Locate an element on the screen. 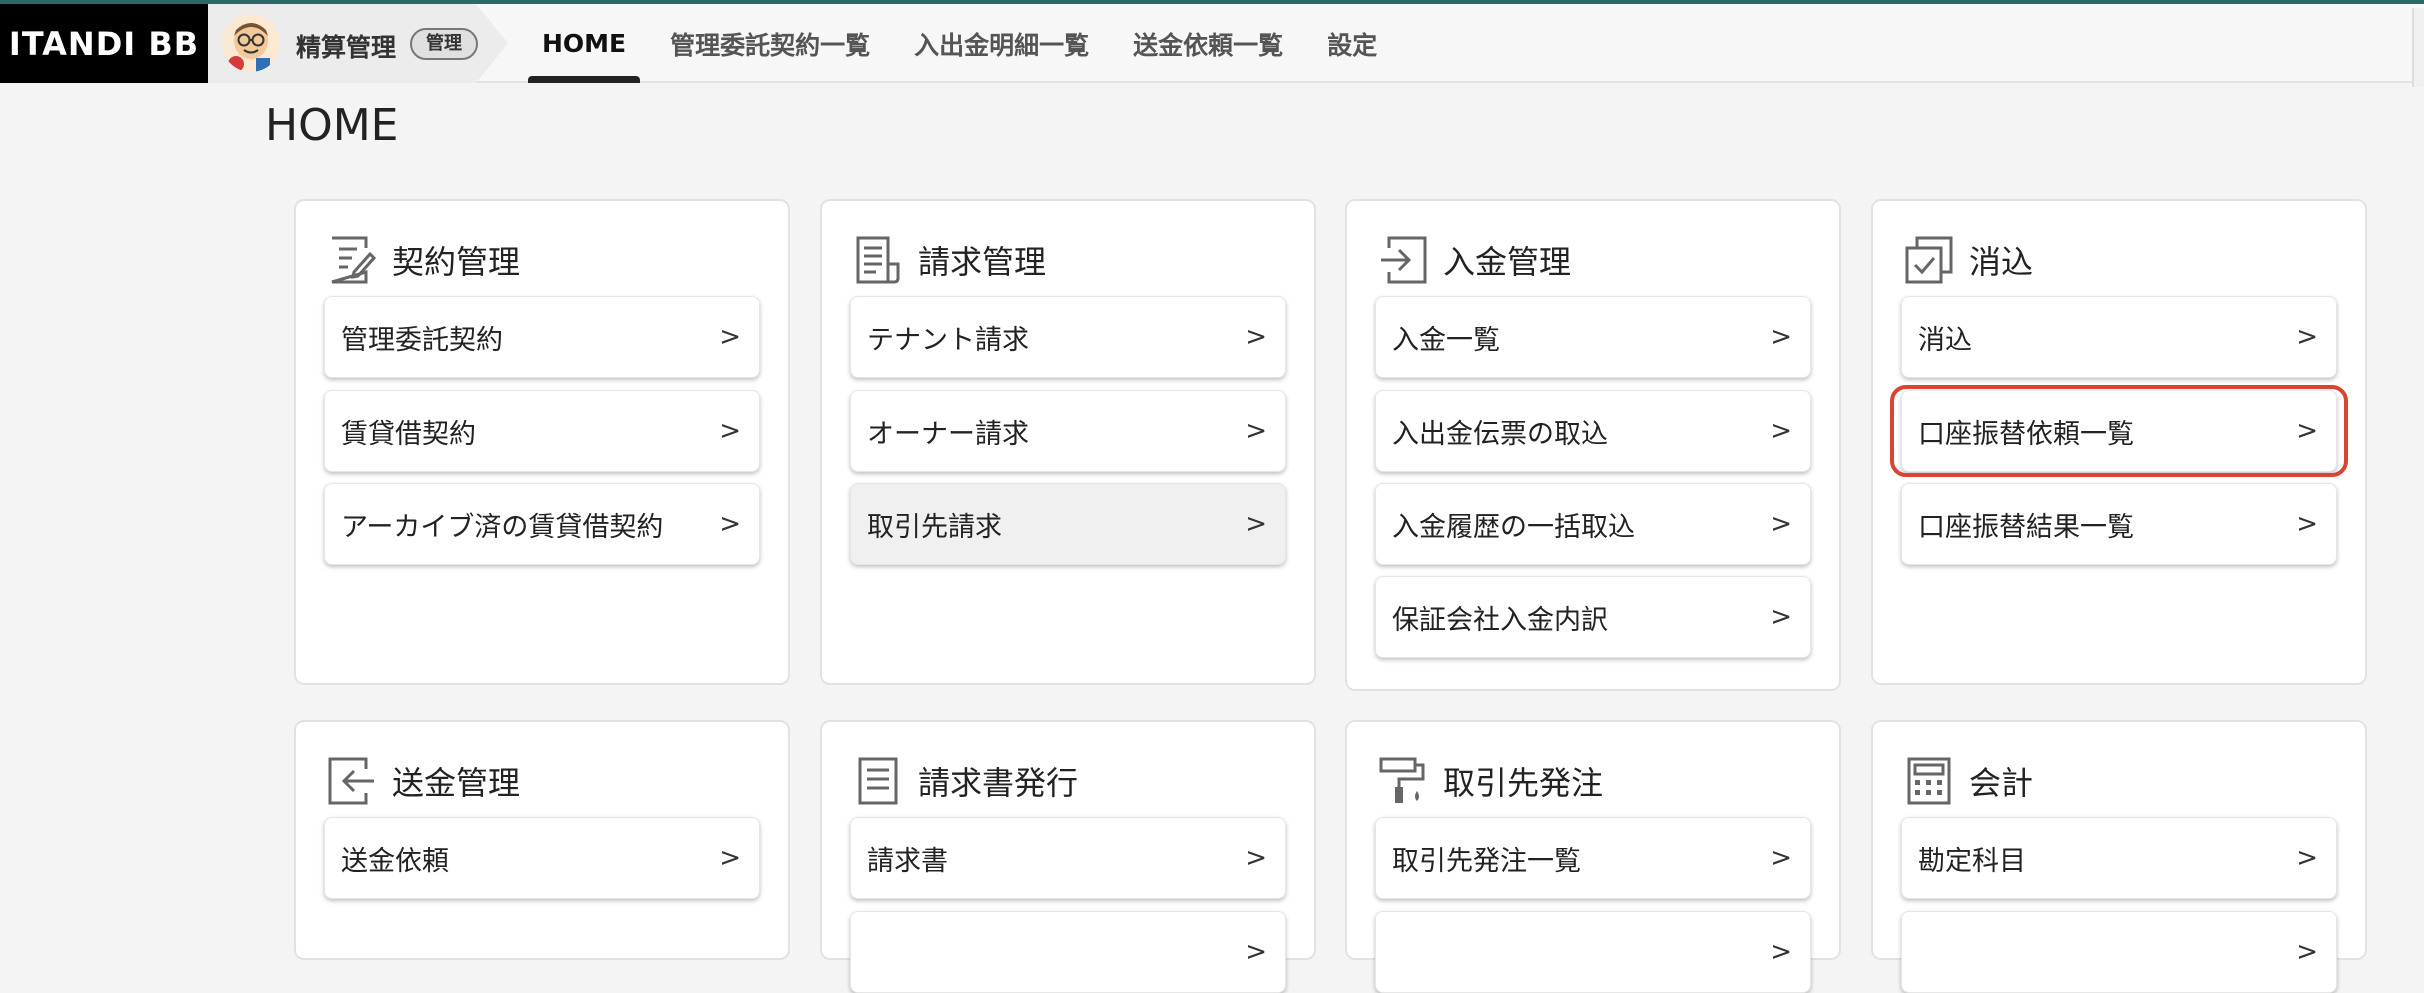 The height and width of the screenshot is (993, 2424). menu-item-archived-lease-contract: アーカイブ済の賃貸借契約 > is located at coordinates (542, 524).